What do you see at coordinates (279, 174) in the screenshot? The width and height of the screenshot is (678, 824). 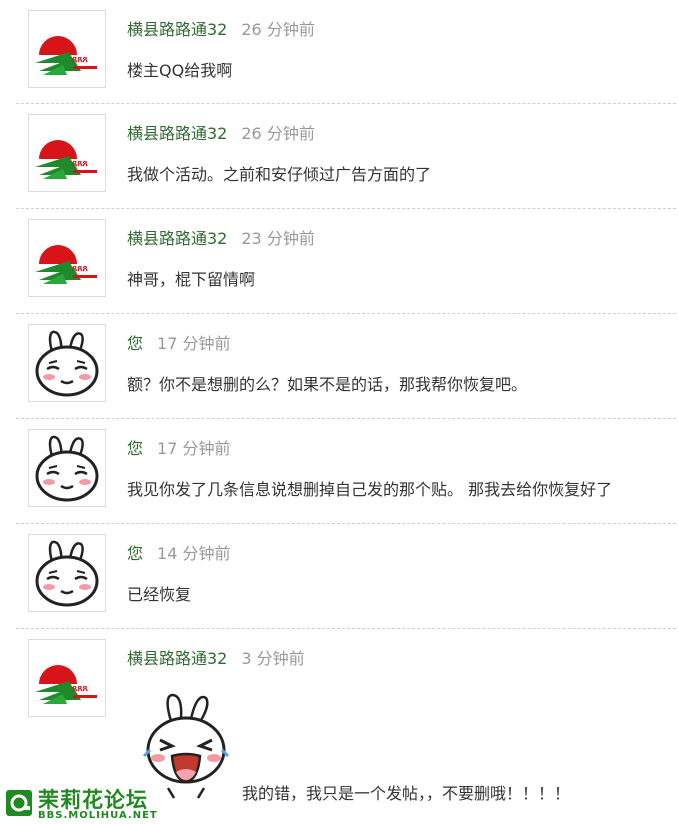 I see `message-text: 我做个活动。之前和安仔倾过广告方面的了` at bounding box center [279, 174].